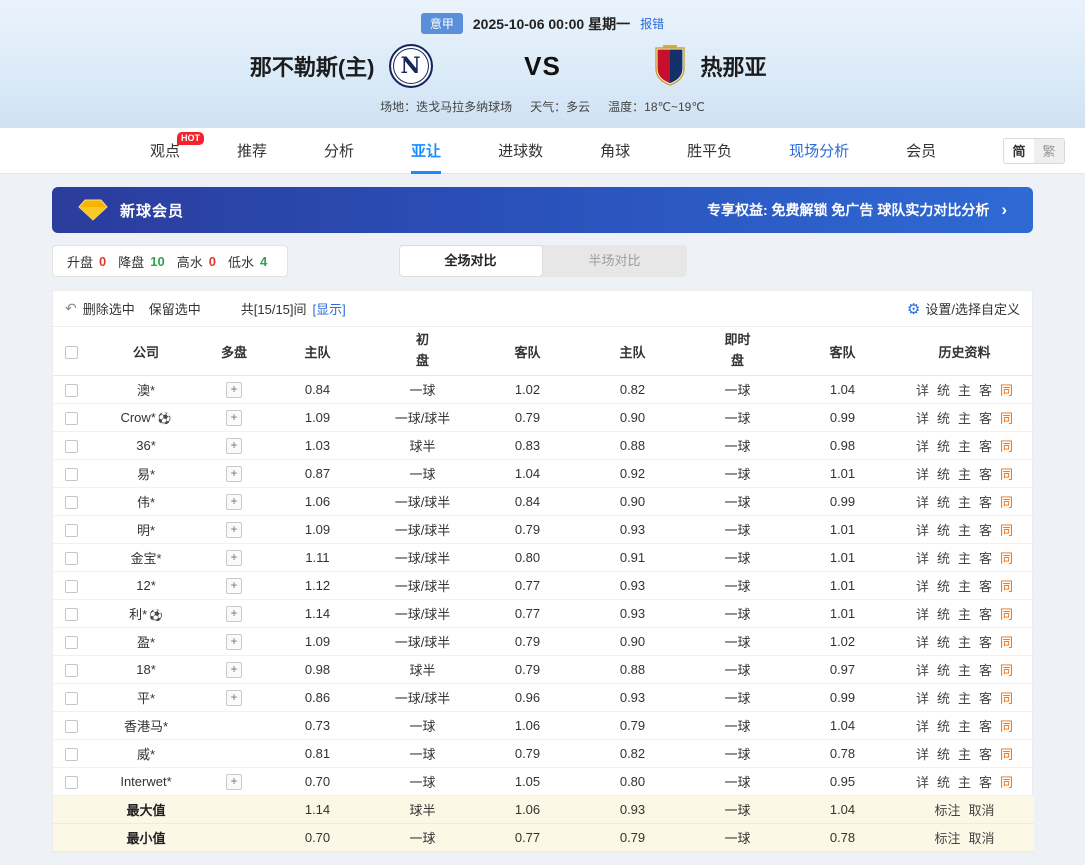  I want to click on report-error-link: 报错, so click(652, 23).